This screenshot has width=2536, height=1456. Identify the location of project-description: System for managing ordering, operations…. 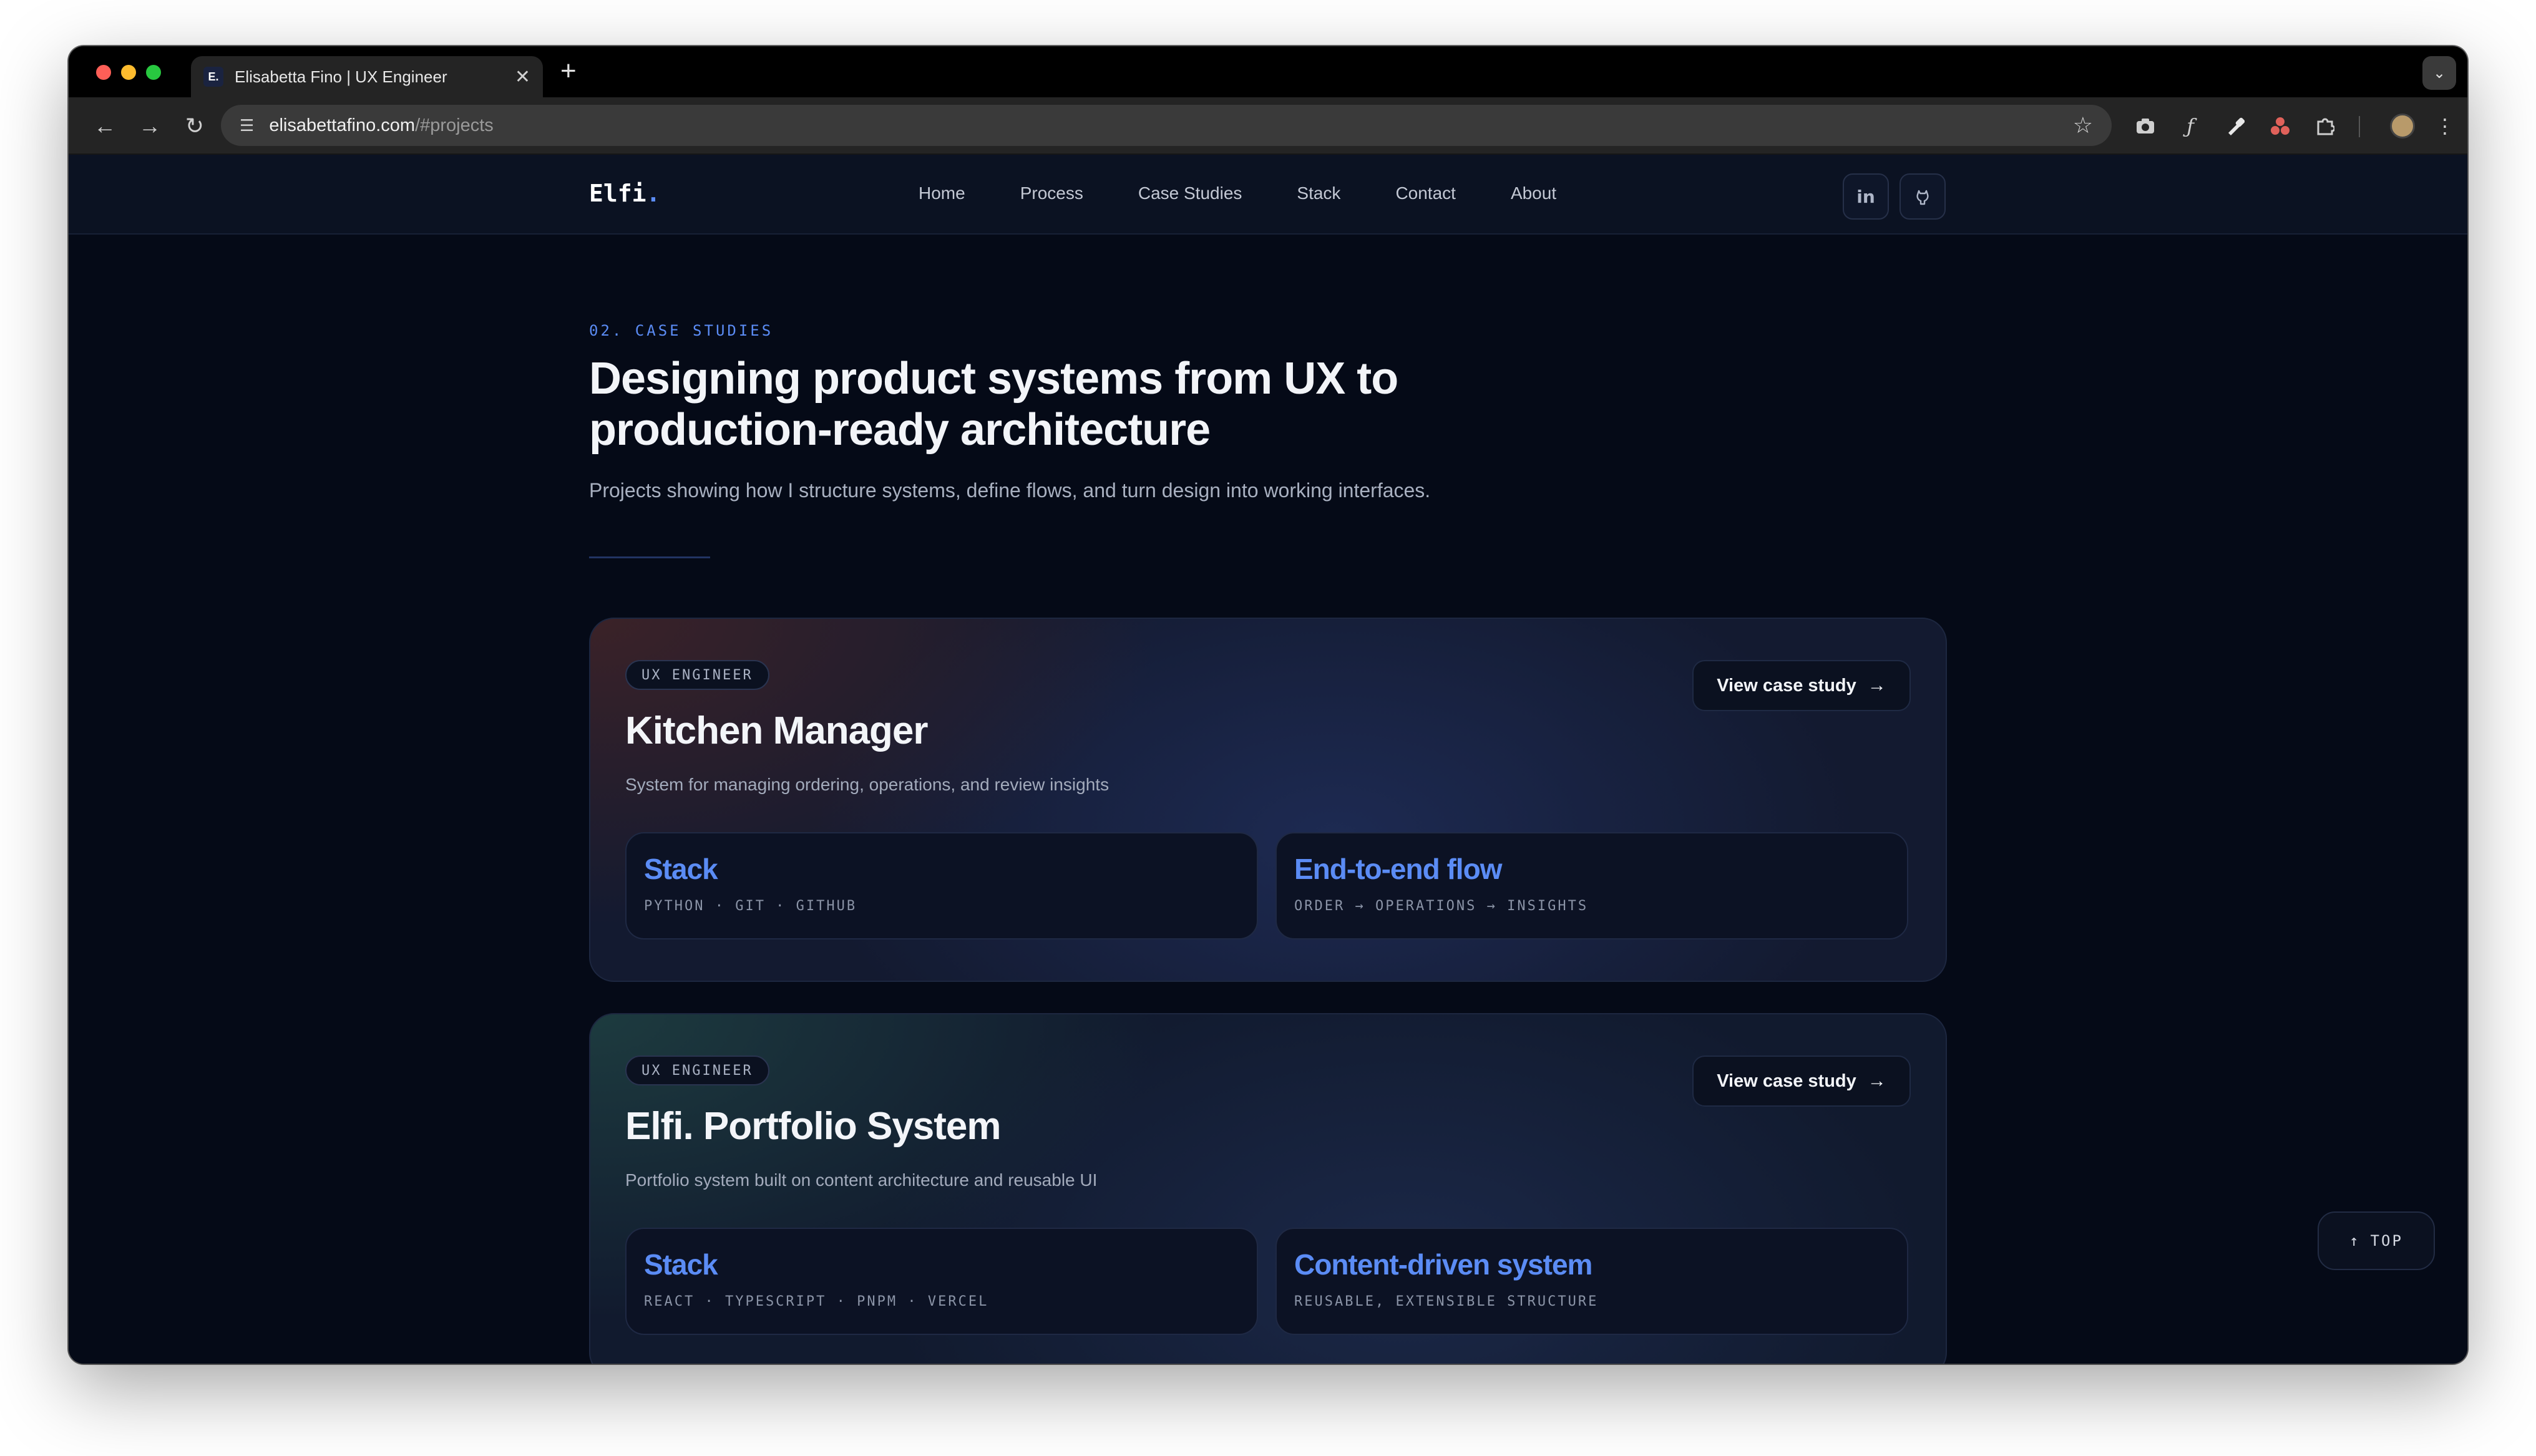
(868, 785).